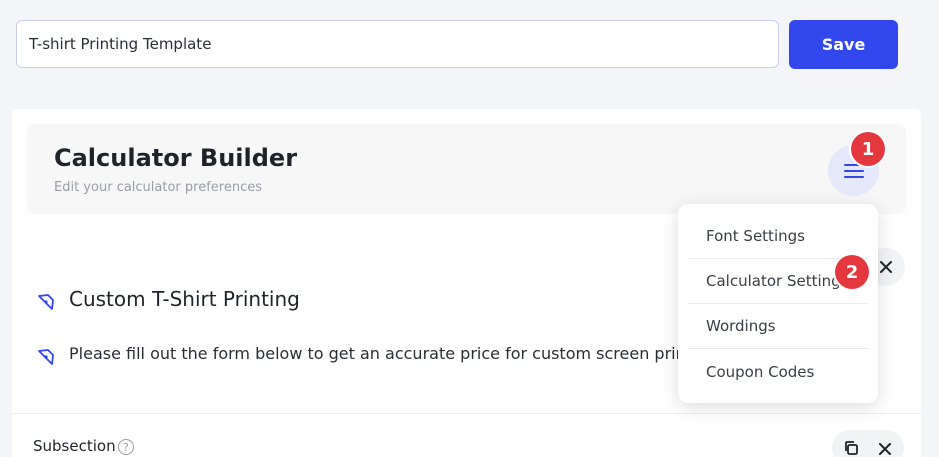 The image size is (939, 457). Describe the element at coordinates (851, 448) in the screenshot. I see `duplicate-icon` at that location.